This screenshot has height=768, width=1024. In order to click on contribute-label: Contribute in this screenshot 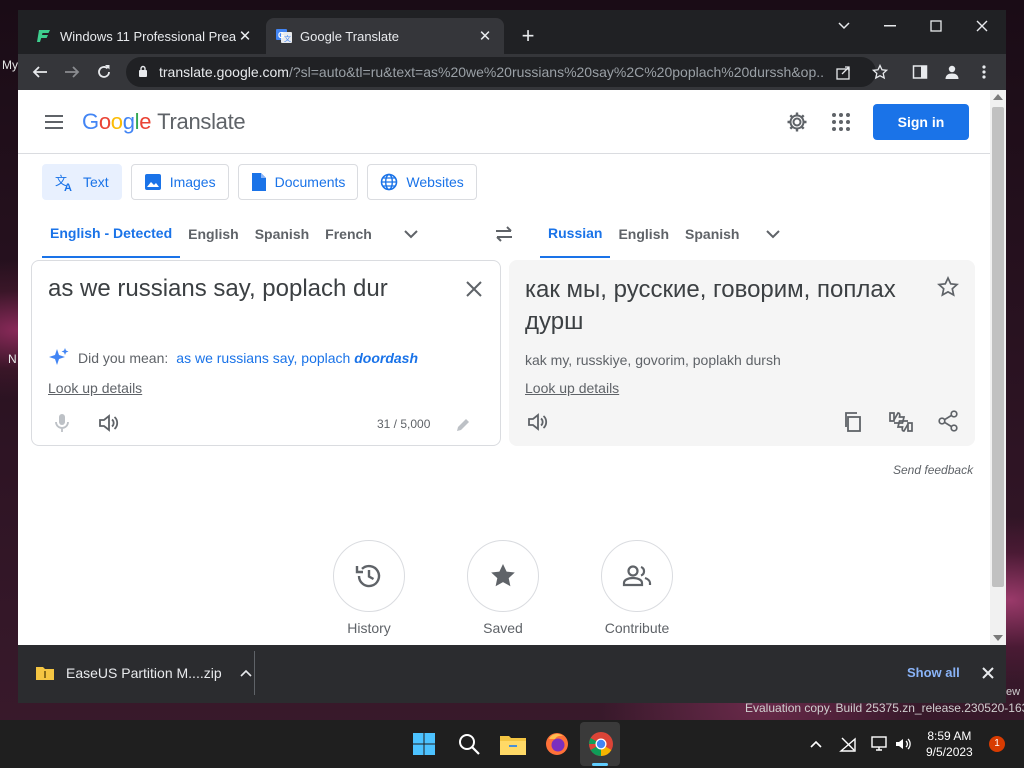, I will do `click(637, 628)`.